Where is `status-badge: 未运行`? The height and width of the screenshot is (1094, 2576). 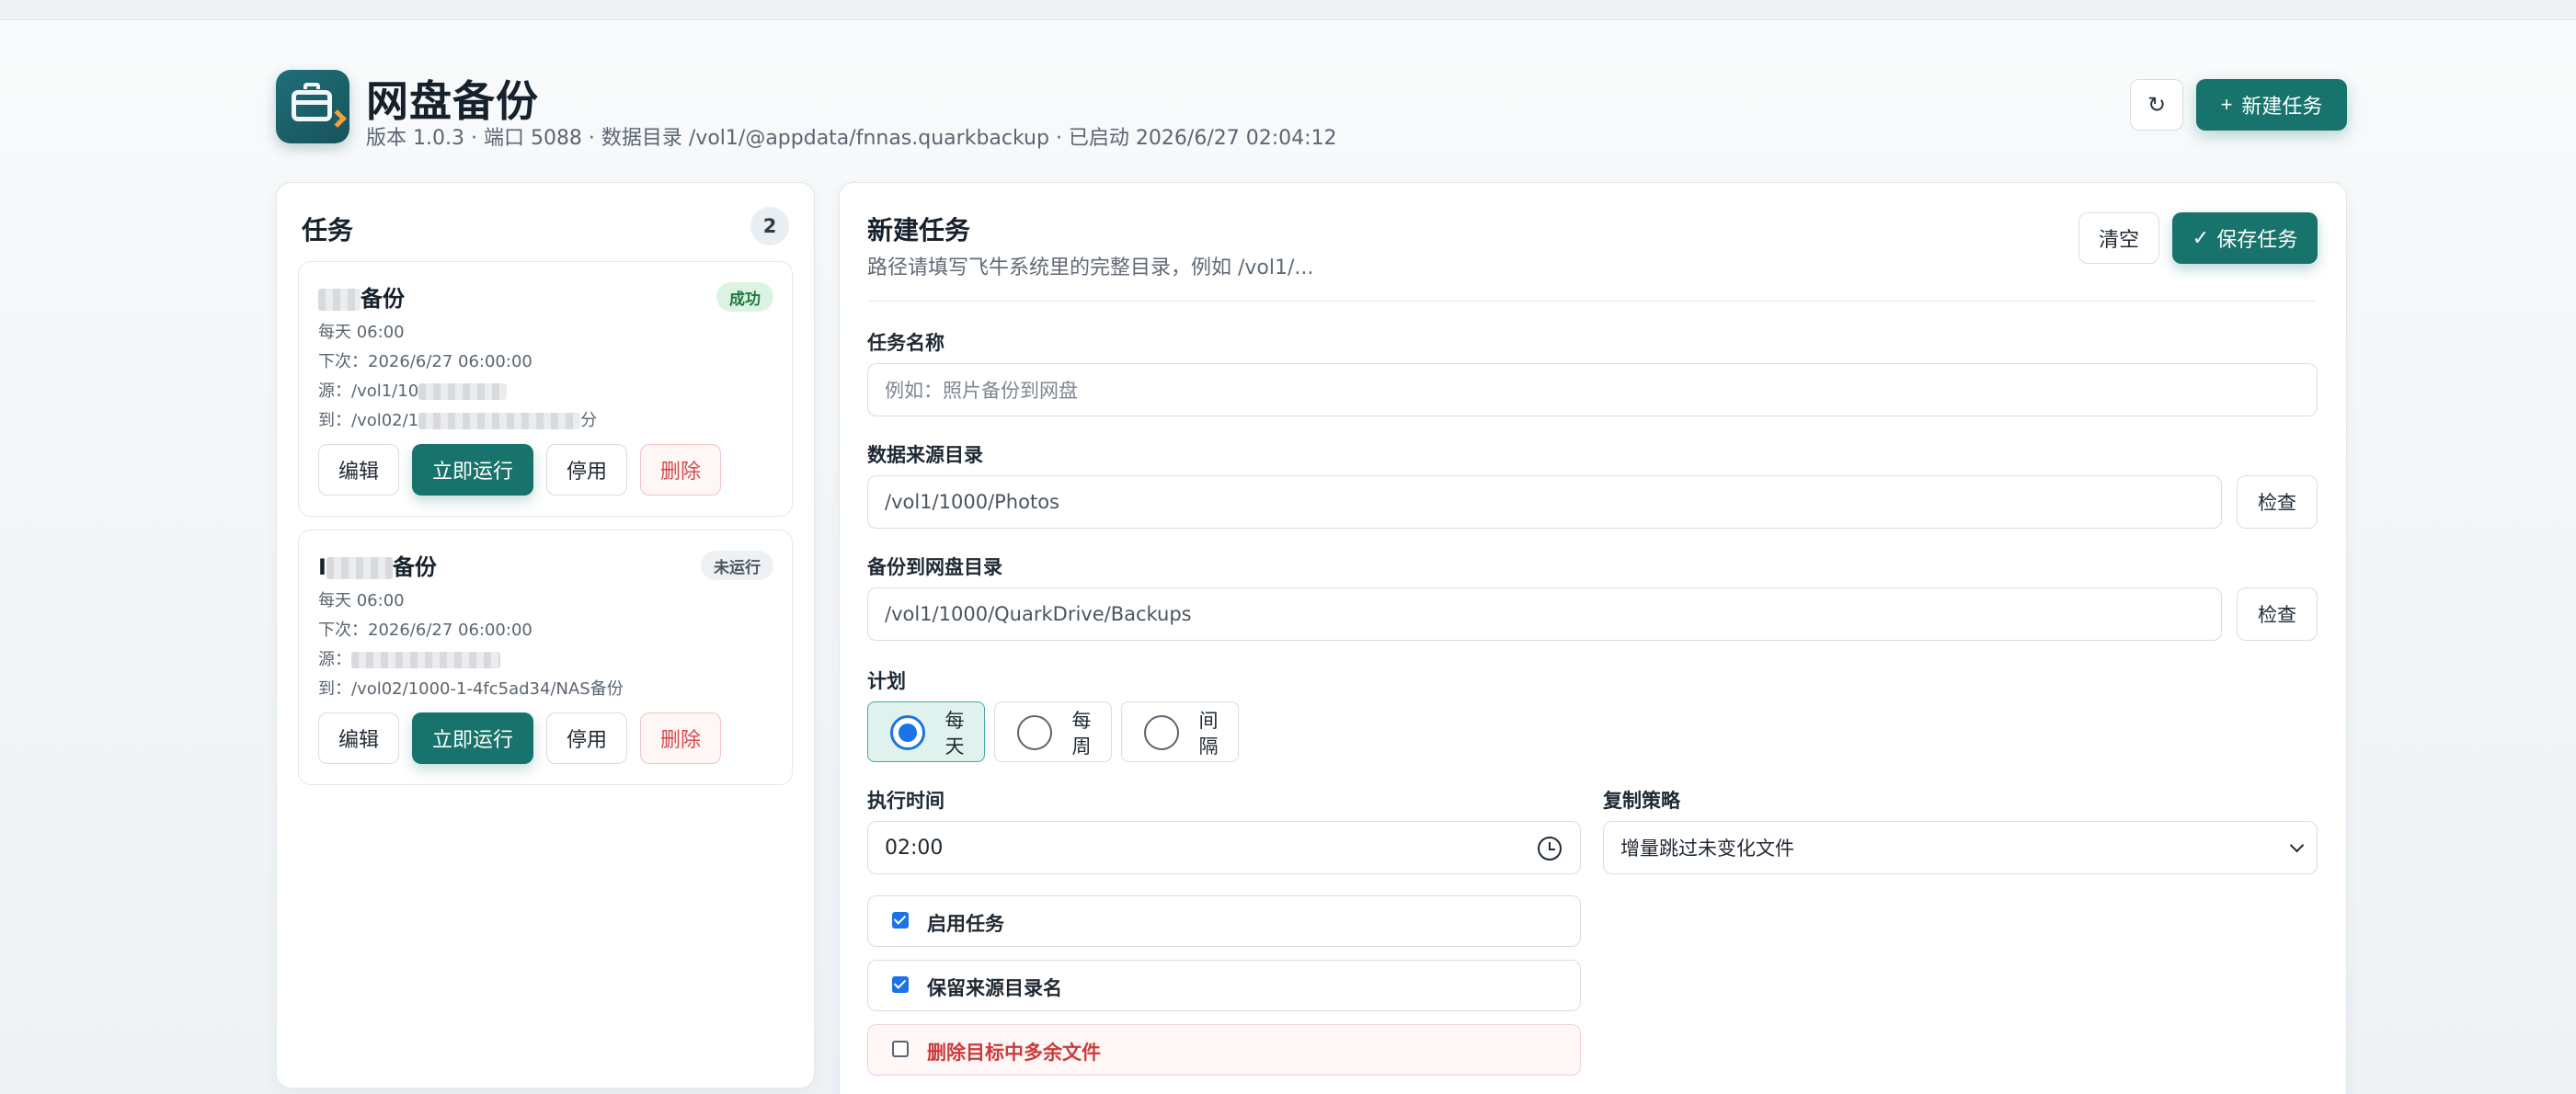
status-badge: 未运行 is located at coordinates (737, 565).